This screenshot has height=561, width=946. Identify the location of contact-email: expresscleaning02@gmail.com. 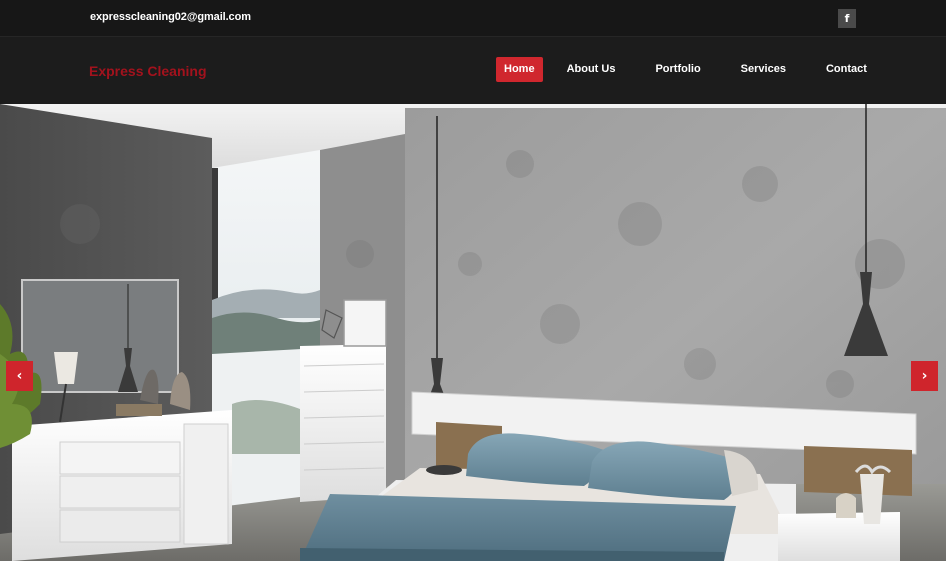
(170, 17).